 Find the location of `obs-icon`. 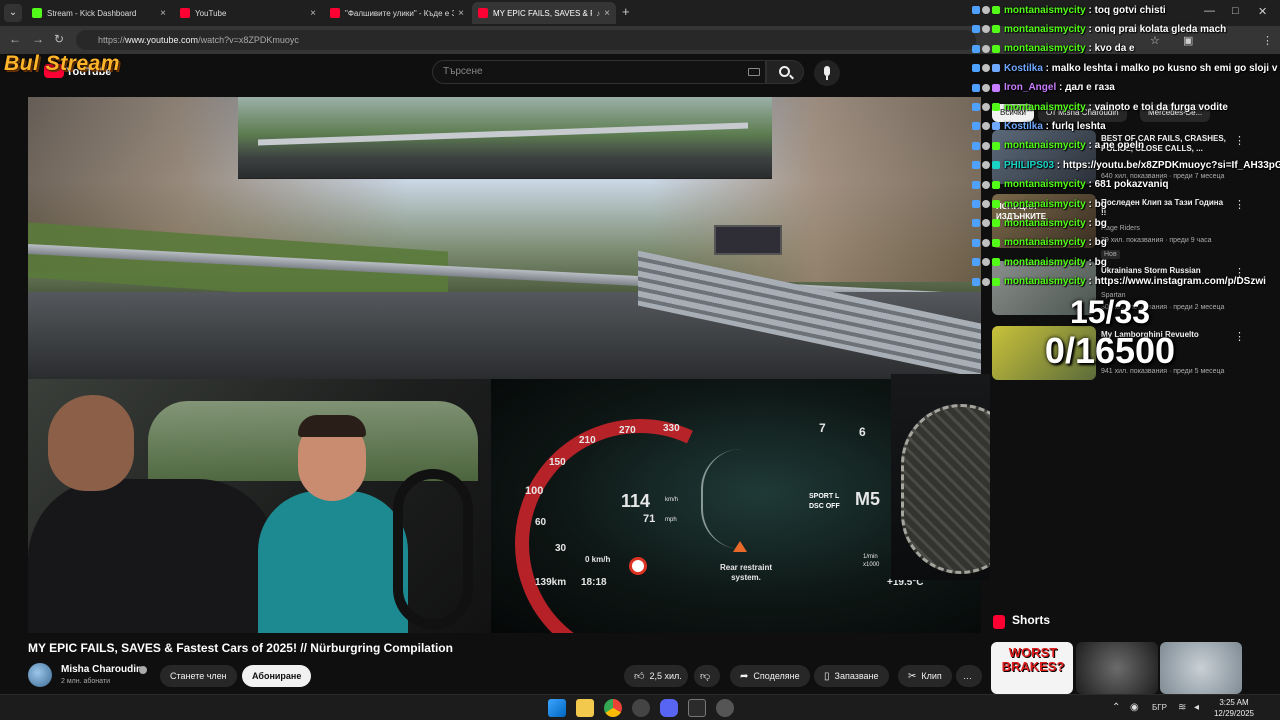

obs-icon is located at coordinates (641, 708).